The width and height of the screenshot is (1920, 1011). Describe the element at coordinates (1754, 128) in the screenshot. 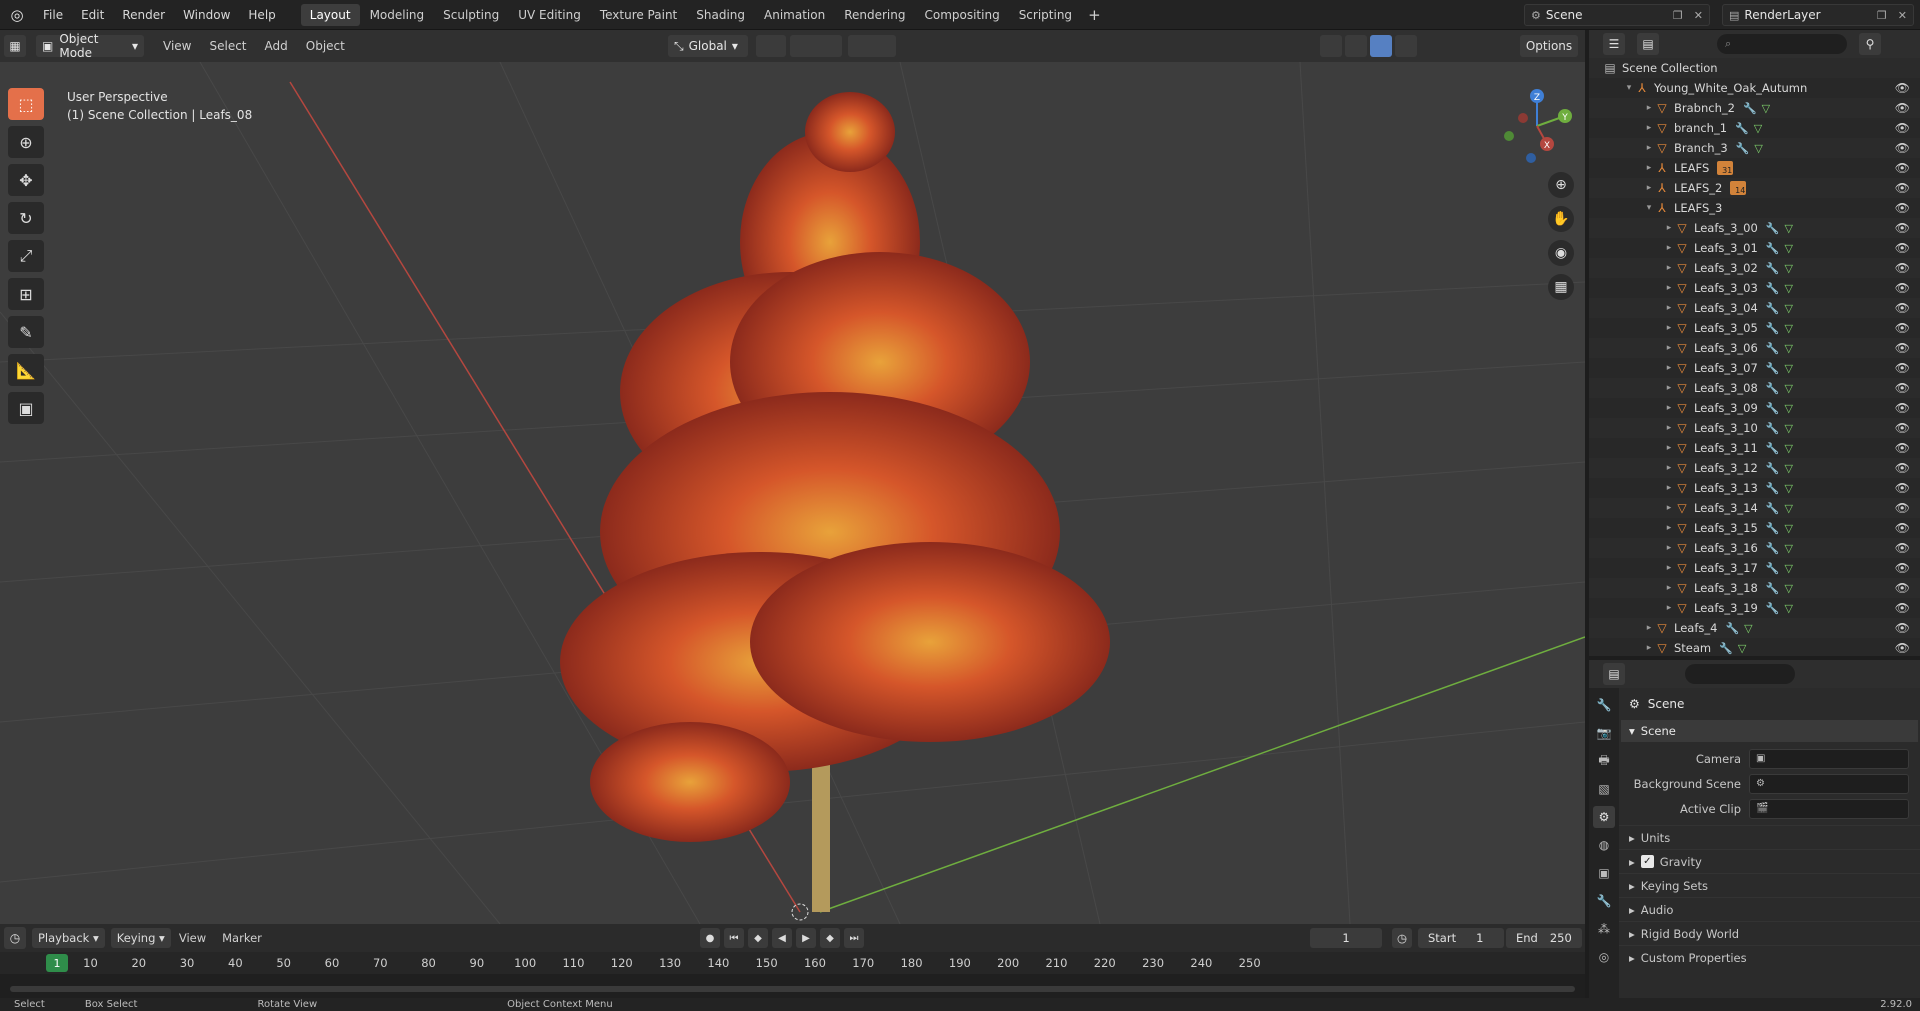

I see `outliner-row: ▸ ▽ branch_1 🔧 ▽ 👁` at that location.